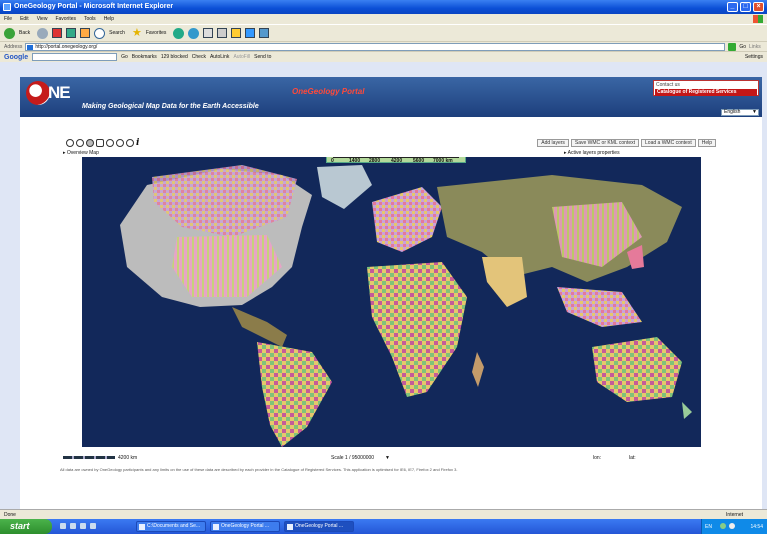  What do you see at coordinates (109, 19) in the screenshot?
I see `menu-help: Help` at bounding box center [109, 19].